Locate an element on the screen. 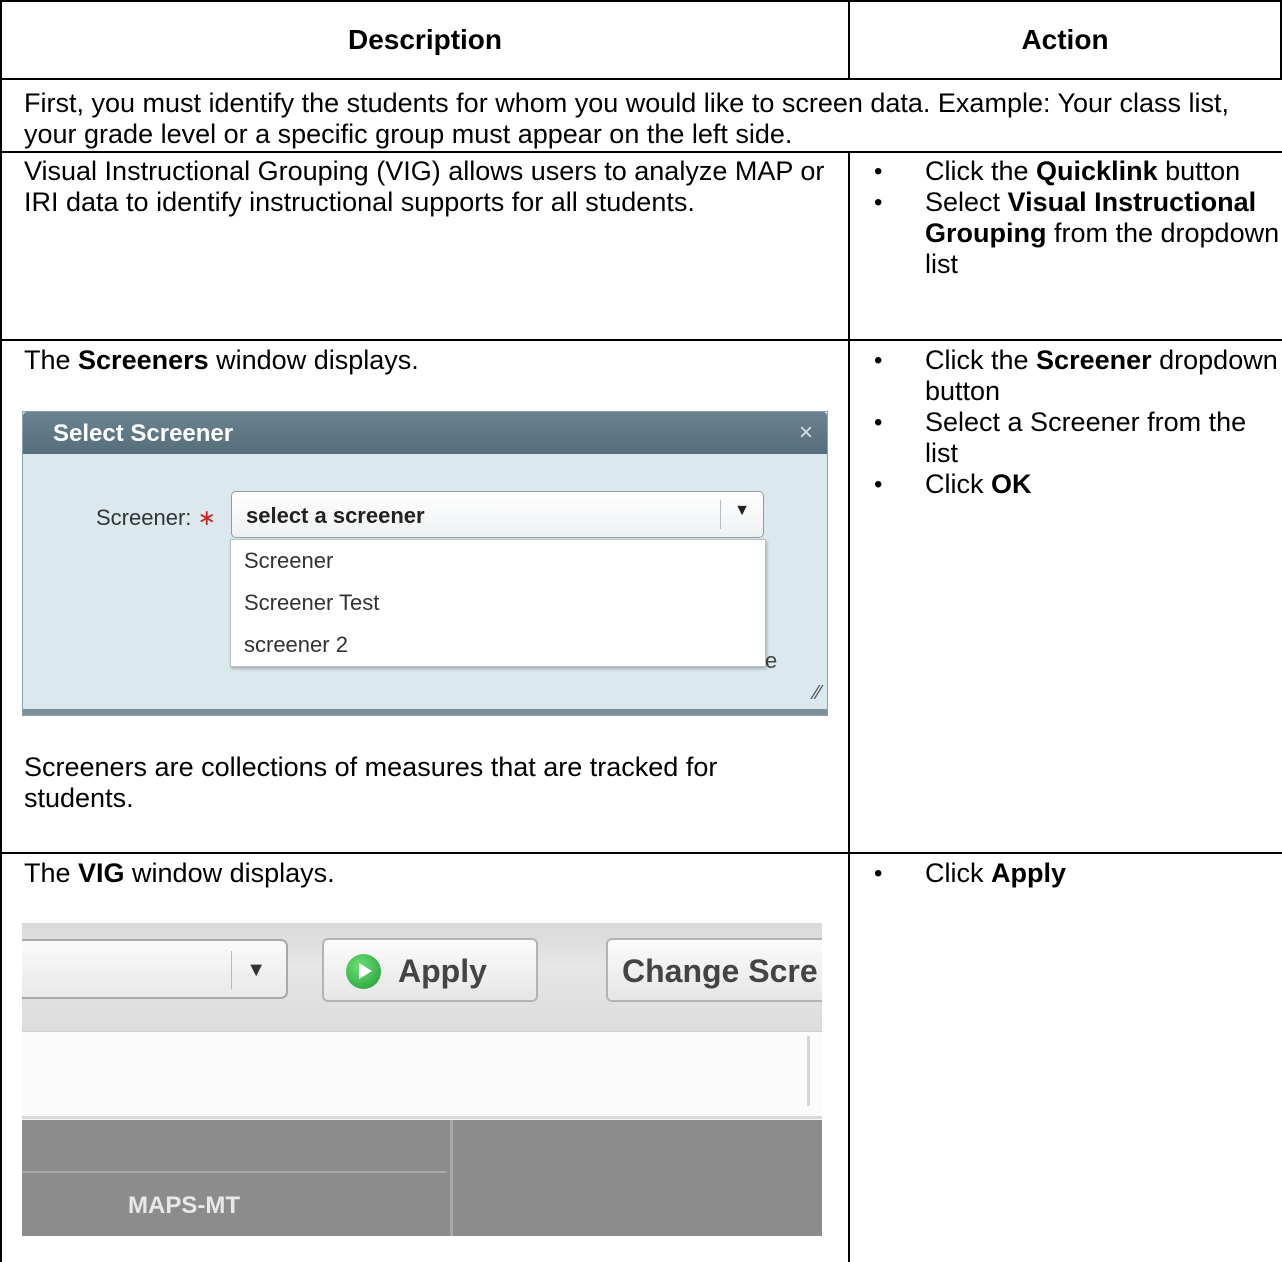  row1-divider is located at coordinates (641, 152).